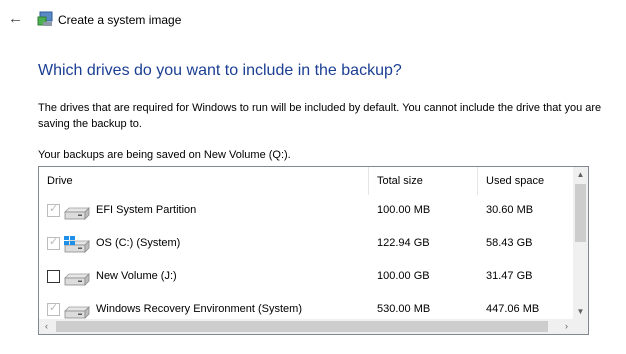  I want to click on drive-total-size: 530.00 MB, so click(404, 309).